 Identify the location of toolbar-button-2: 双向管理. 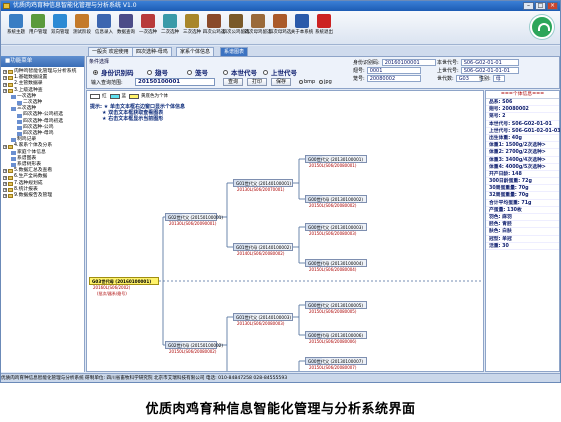
(60, 28).